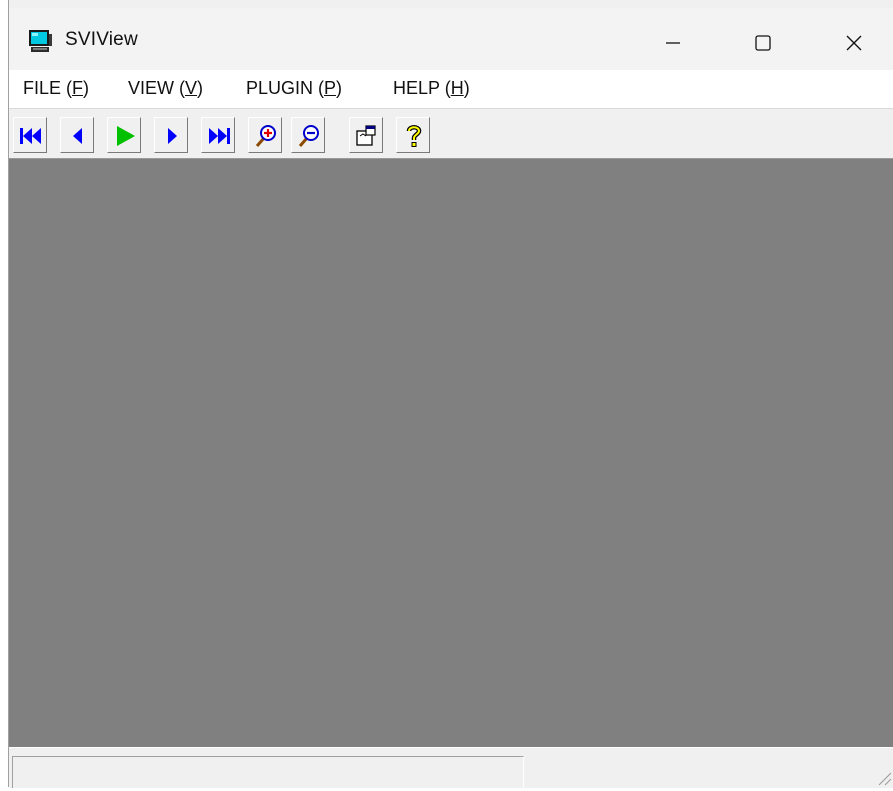  I want to click on maximize-icon, so click(763, 43).